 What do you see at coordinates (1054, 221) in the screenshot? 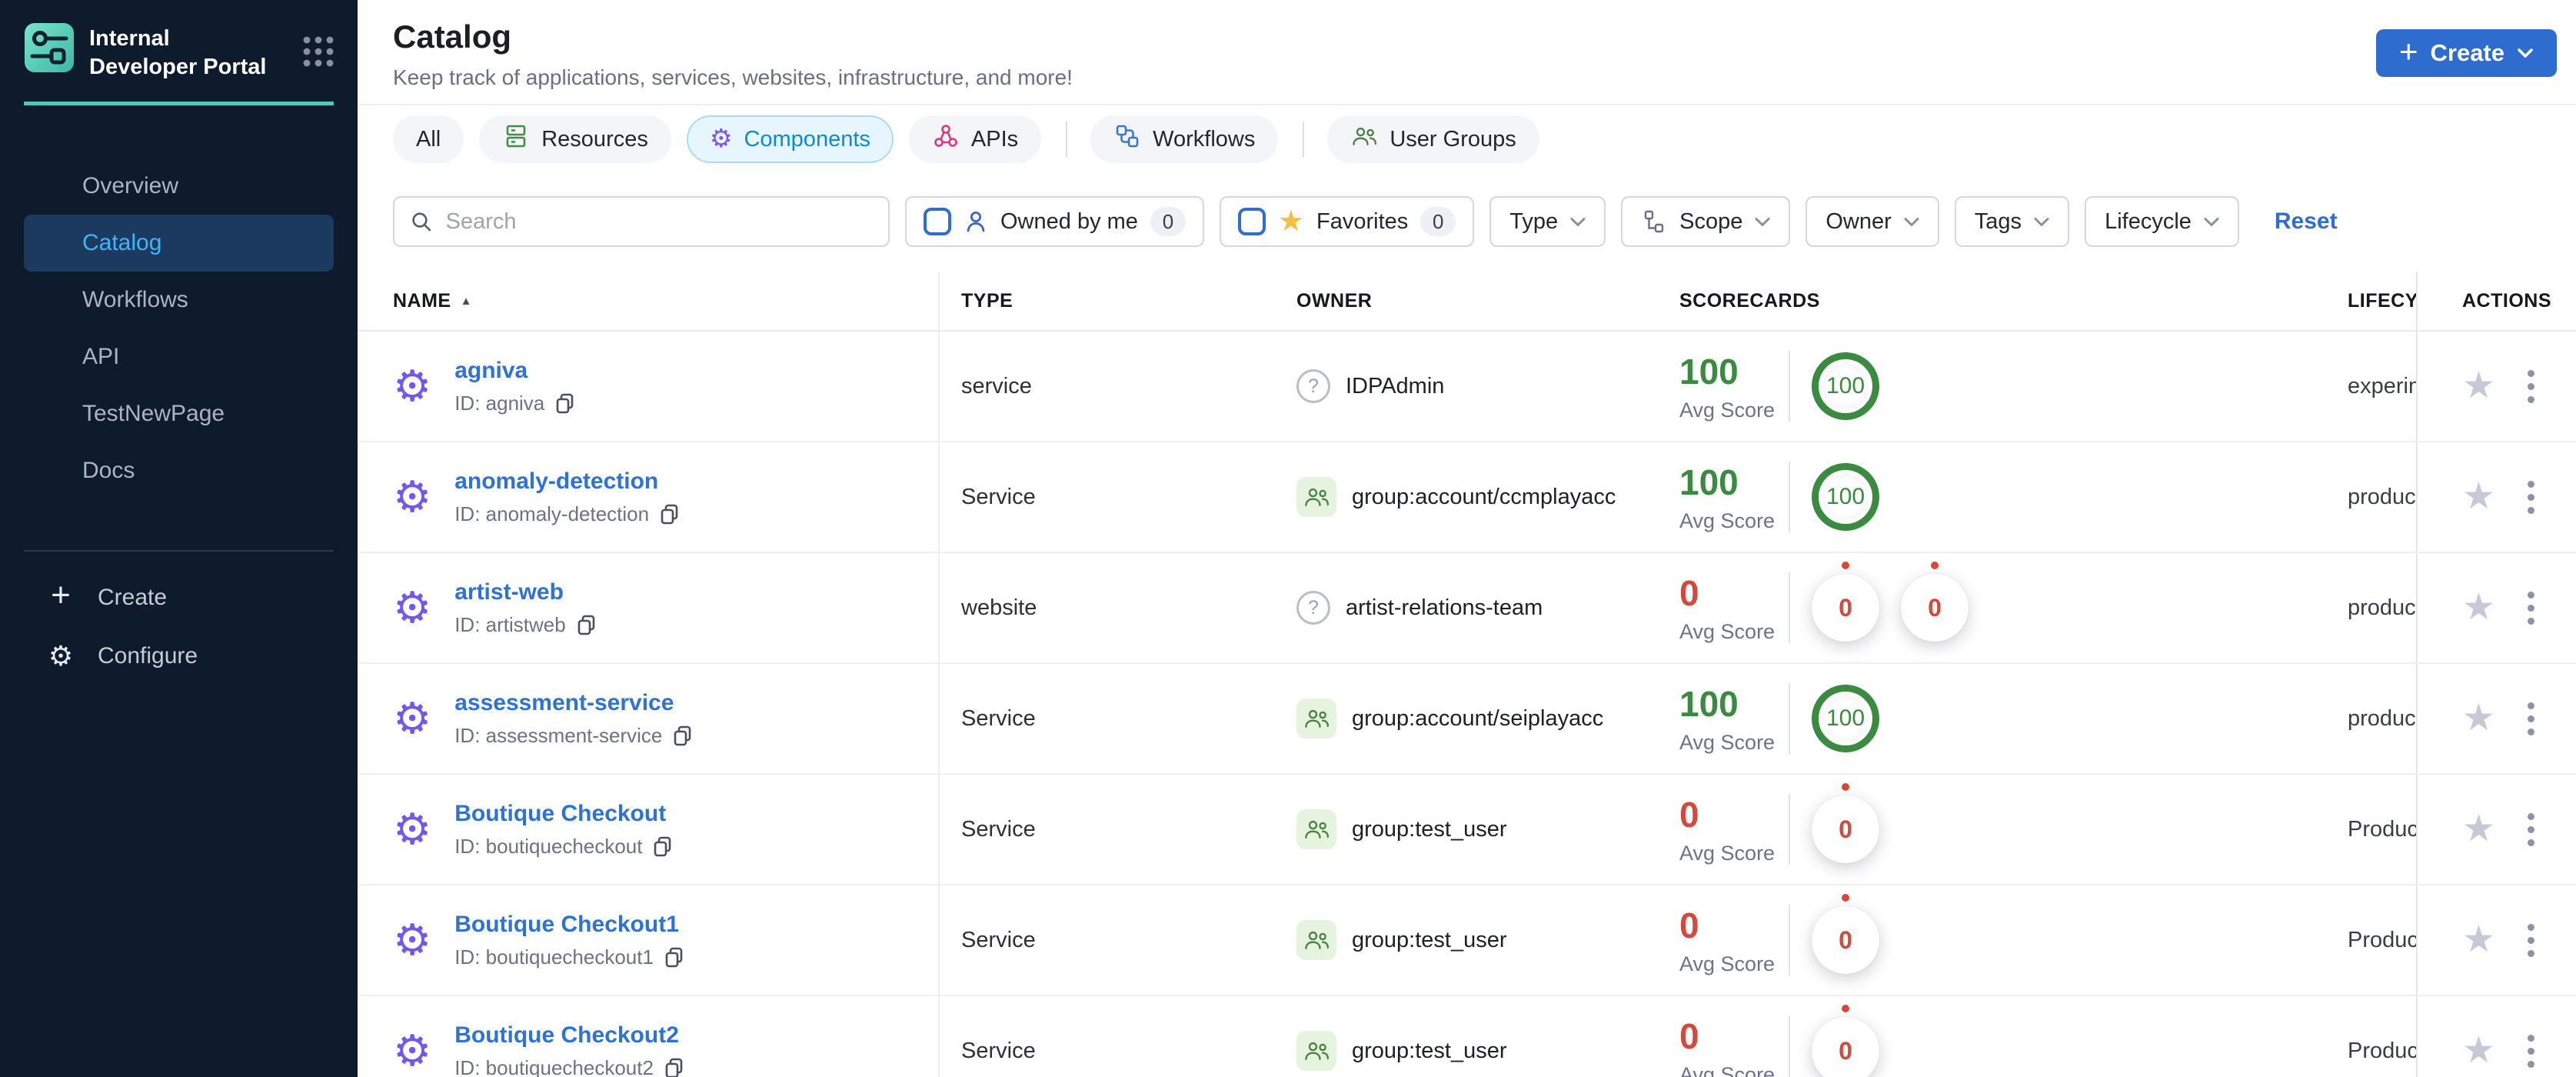
I see `owned-by-me-filter: Owned by me 0` at bounding box center [1054, 221].